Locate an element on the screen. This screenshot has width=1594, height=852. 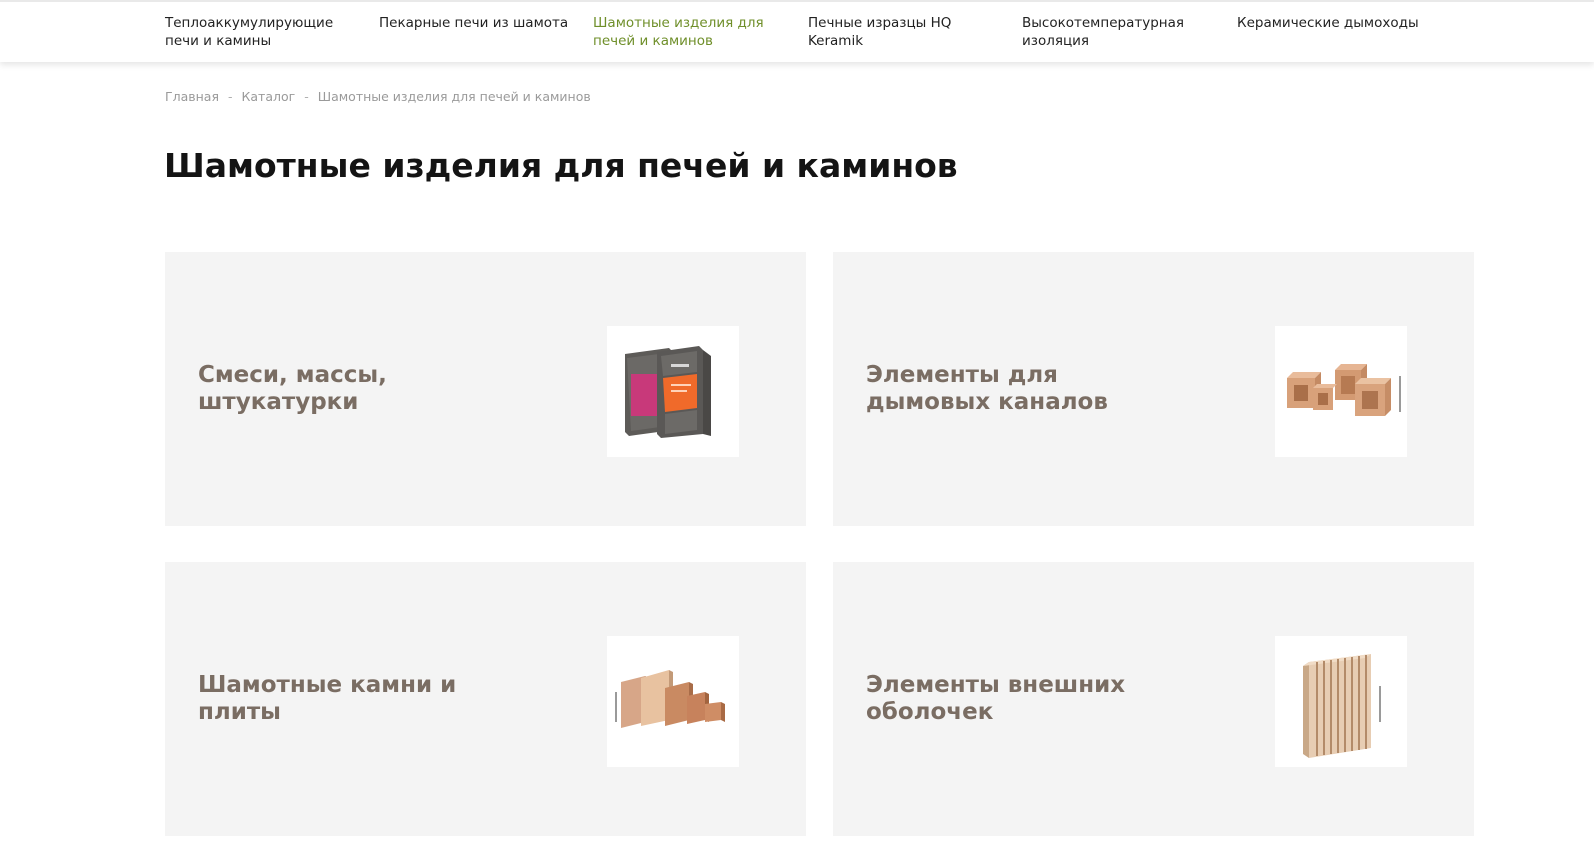
category-card-title: Элементы внешних оболочек is located at coordinates (996, 698).